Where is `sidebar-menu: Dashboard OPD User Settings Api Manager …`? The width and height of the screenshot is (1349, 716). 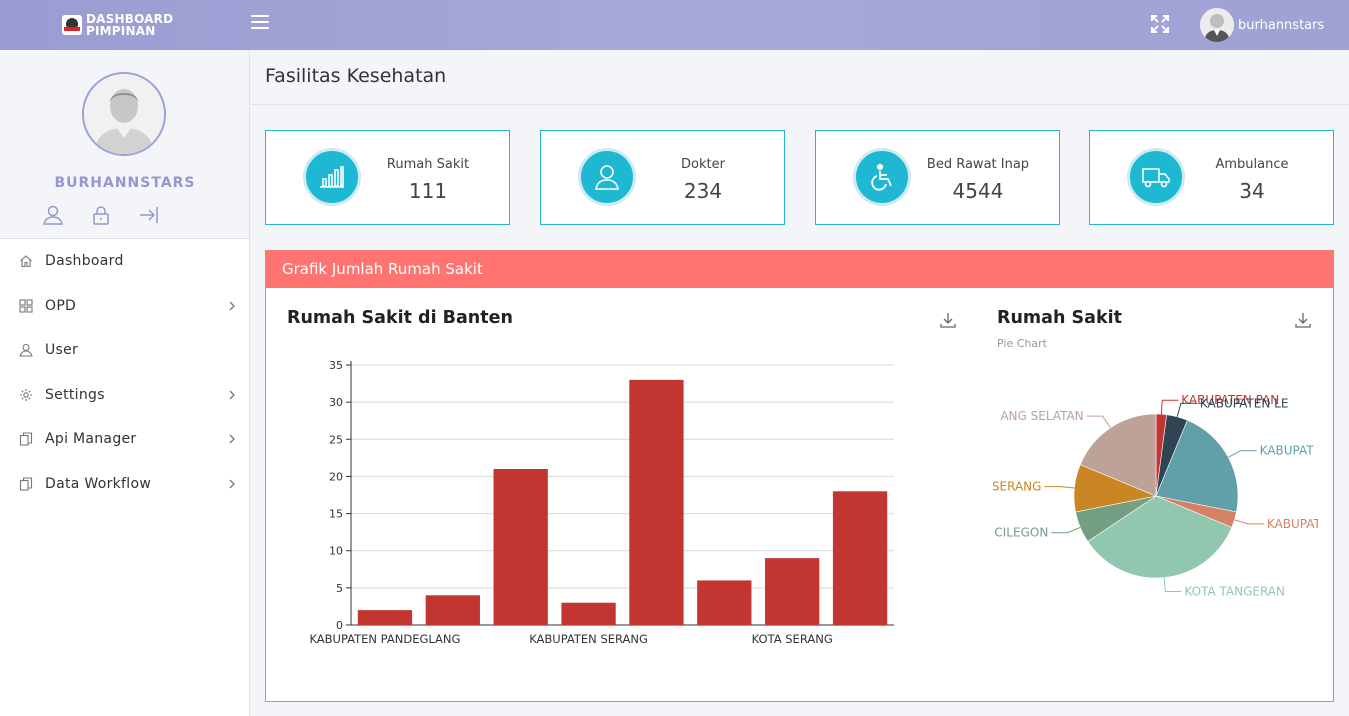 sidebar-menu: Dashboard OPD User Settings Api Manager … is located at coordinates (124, 372).